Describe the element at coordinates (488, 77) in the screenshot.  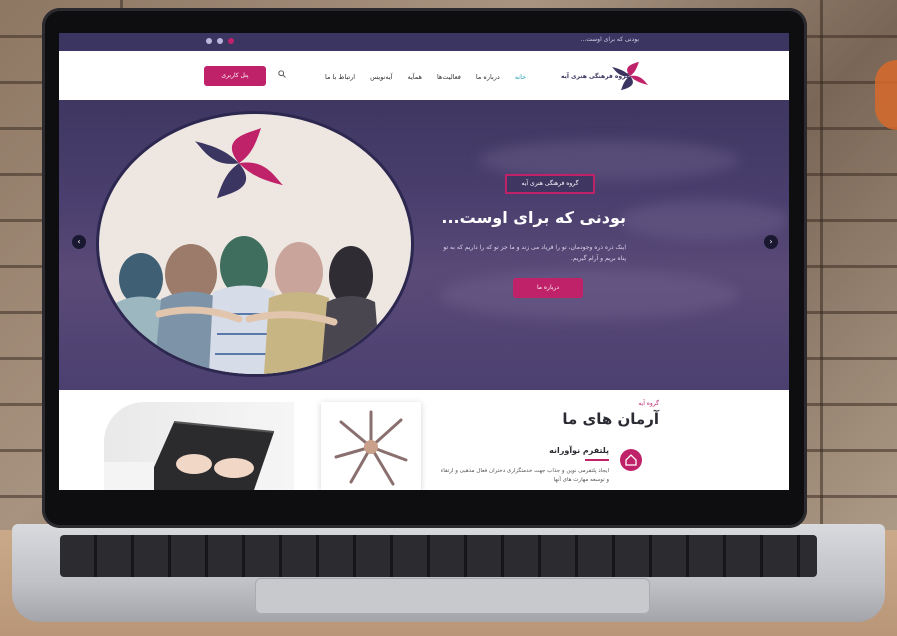
I see `nav-item-about: درباره ما` at that location.